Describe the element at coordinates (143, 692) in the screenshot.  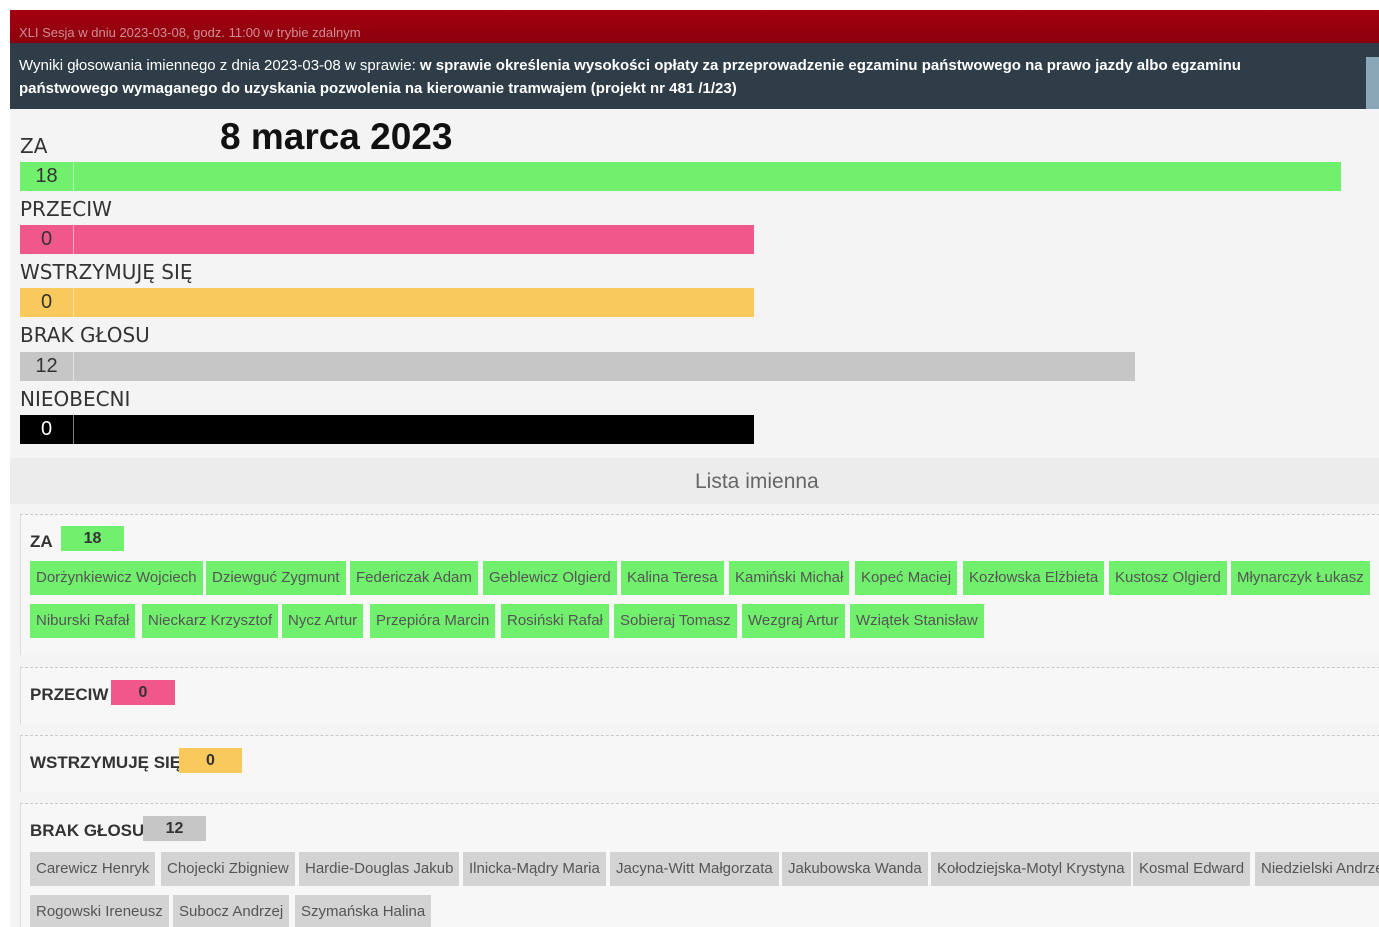
I see `group-przeciw-count: 0` at that location.